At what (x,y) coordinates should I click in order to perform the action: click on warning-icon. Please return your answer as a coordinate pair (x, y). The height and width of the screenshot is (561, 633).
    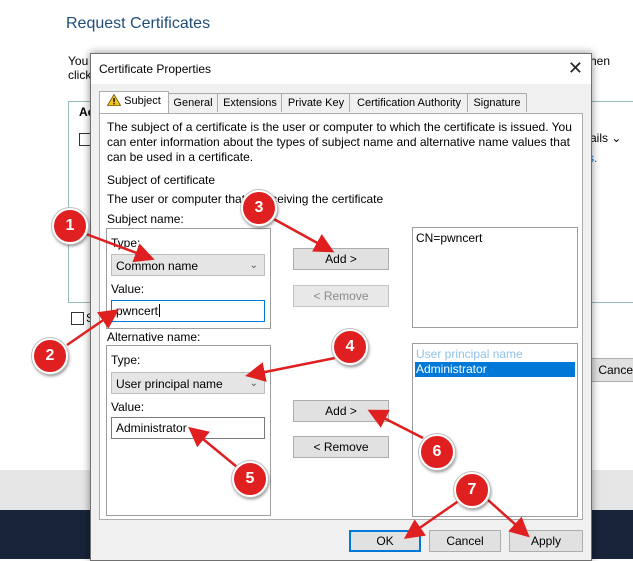
    Looking at the image, I should click on (114, 102).